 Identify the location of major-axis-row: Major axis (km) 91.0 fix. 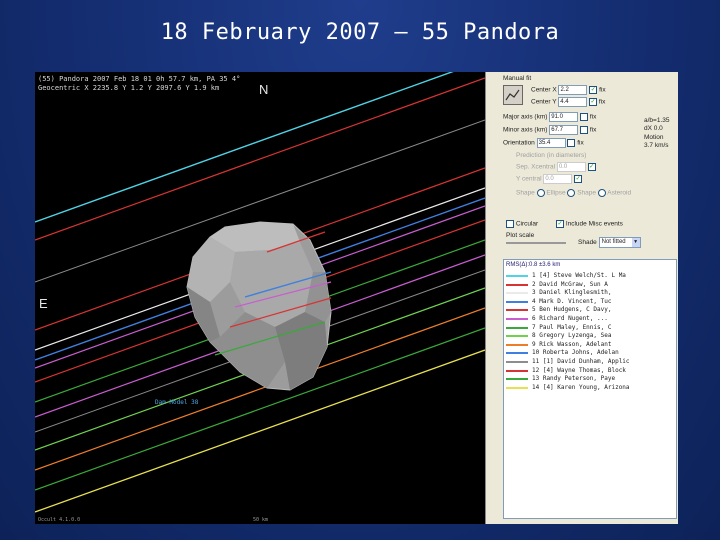
(549, 117).